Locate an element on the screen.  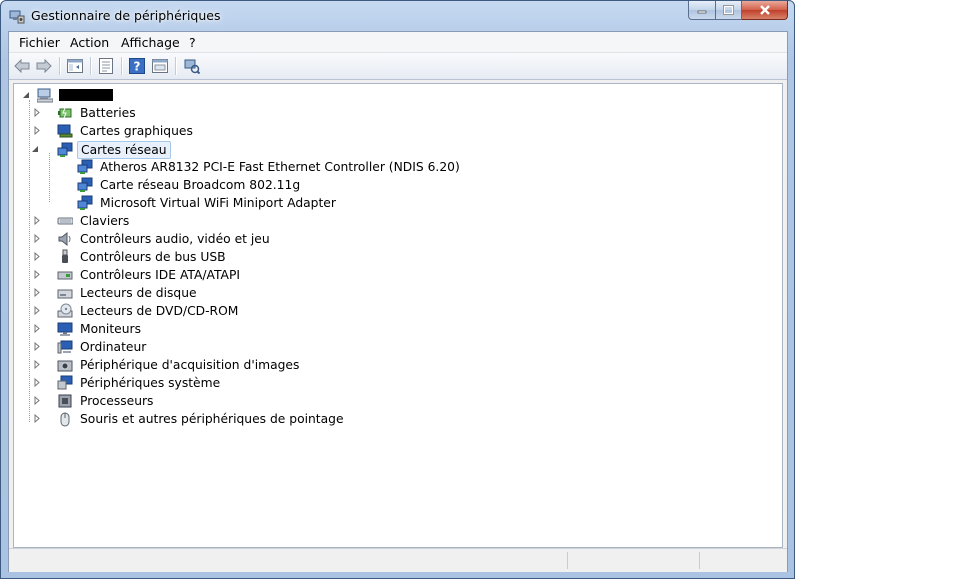
system-devices-icon is located at coordinates (65, 382).